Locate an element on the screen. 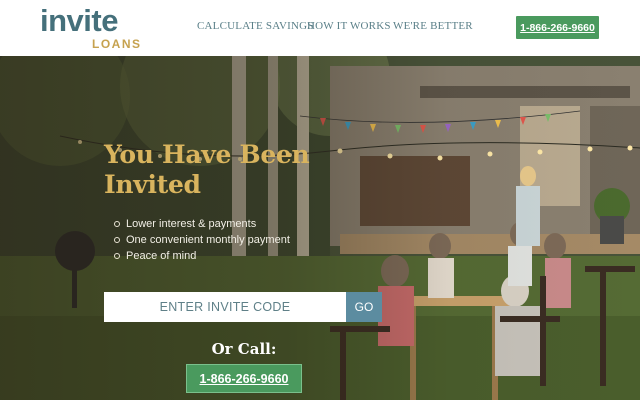 Image resolution: width=640 pixels, height=400 pixels. invite-code-form: GO is located at coordinates (243, 307).